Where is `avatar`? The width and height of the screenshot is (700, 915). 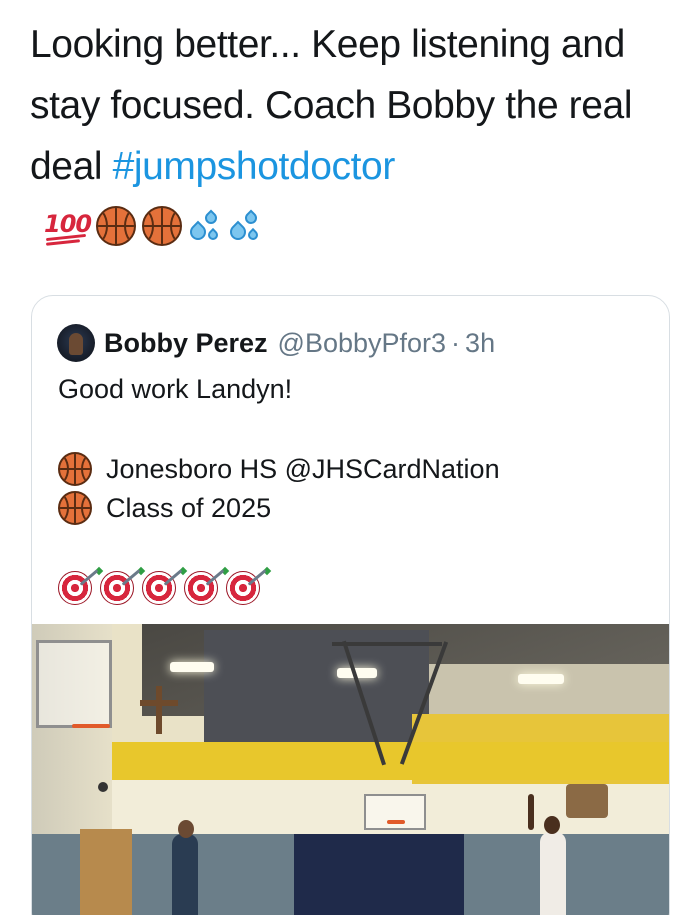
avatar is located at coordinates (76, 343).